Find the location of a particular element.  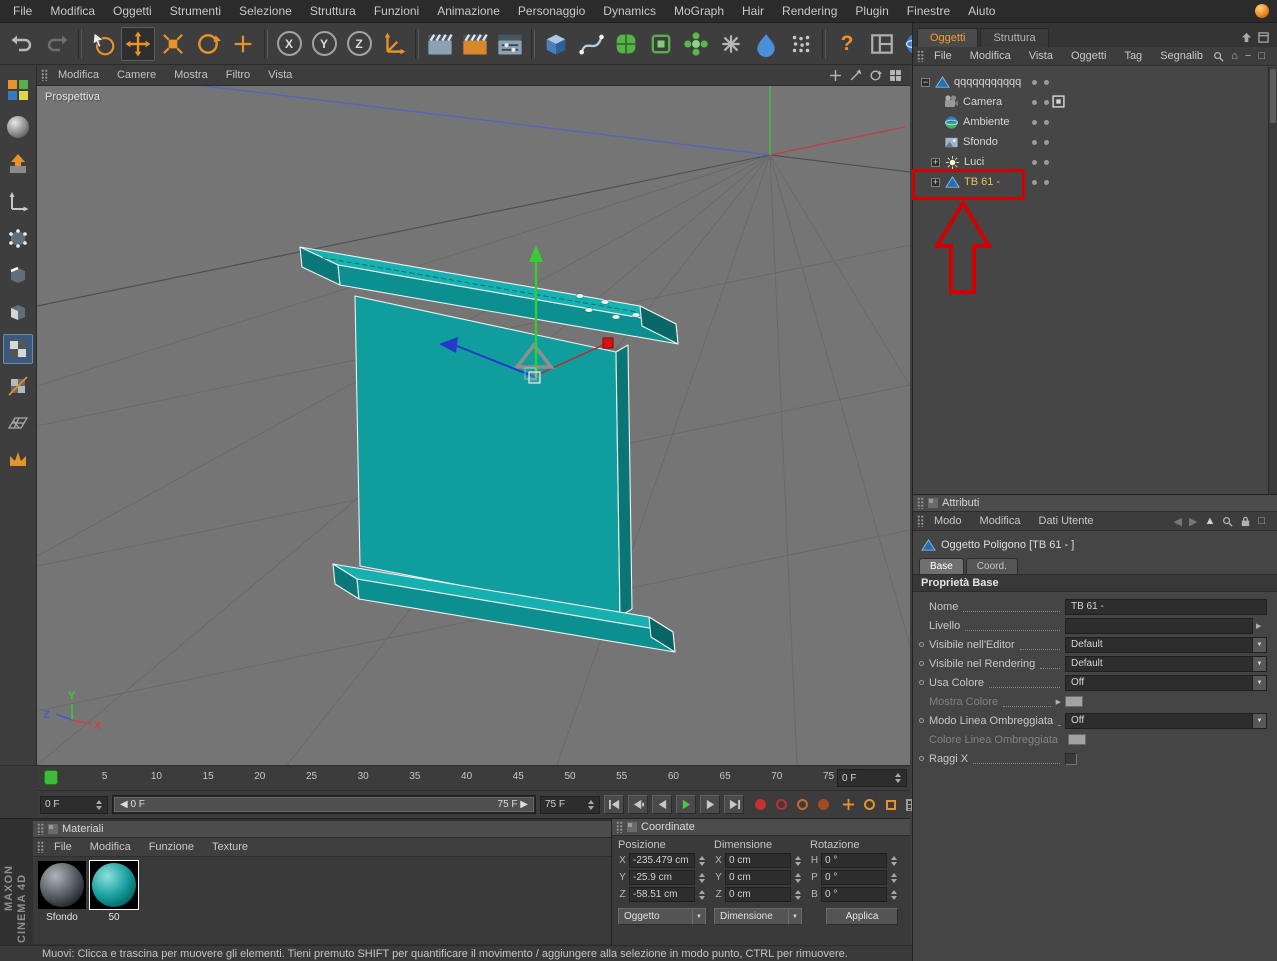

object-label: Camera is located at coordinates (982, 102).